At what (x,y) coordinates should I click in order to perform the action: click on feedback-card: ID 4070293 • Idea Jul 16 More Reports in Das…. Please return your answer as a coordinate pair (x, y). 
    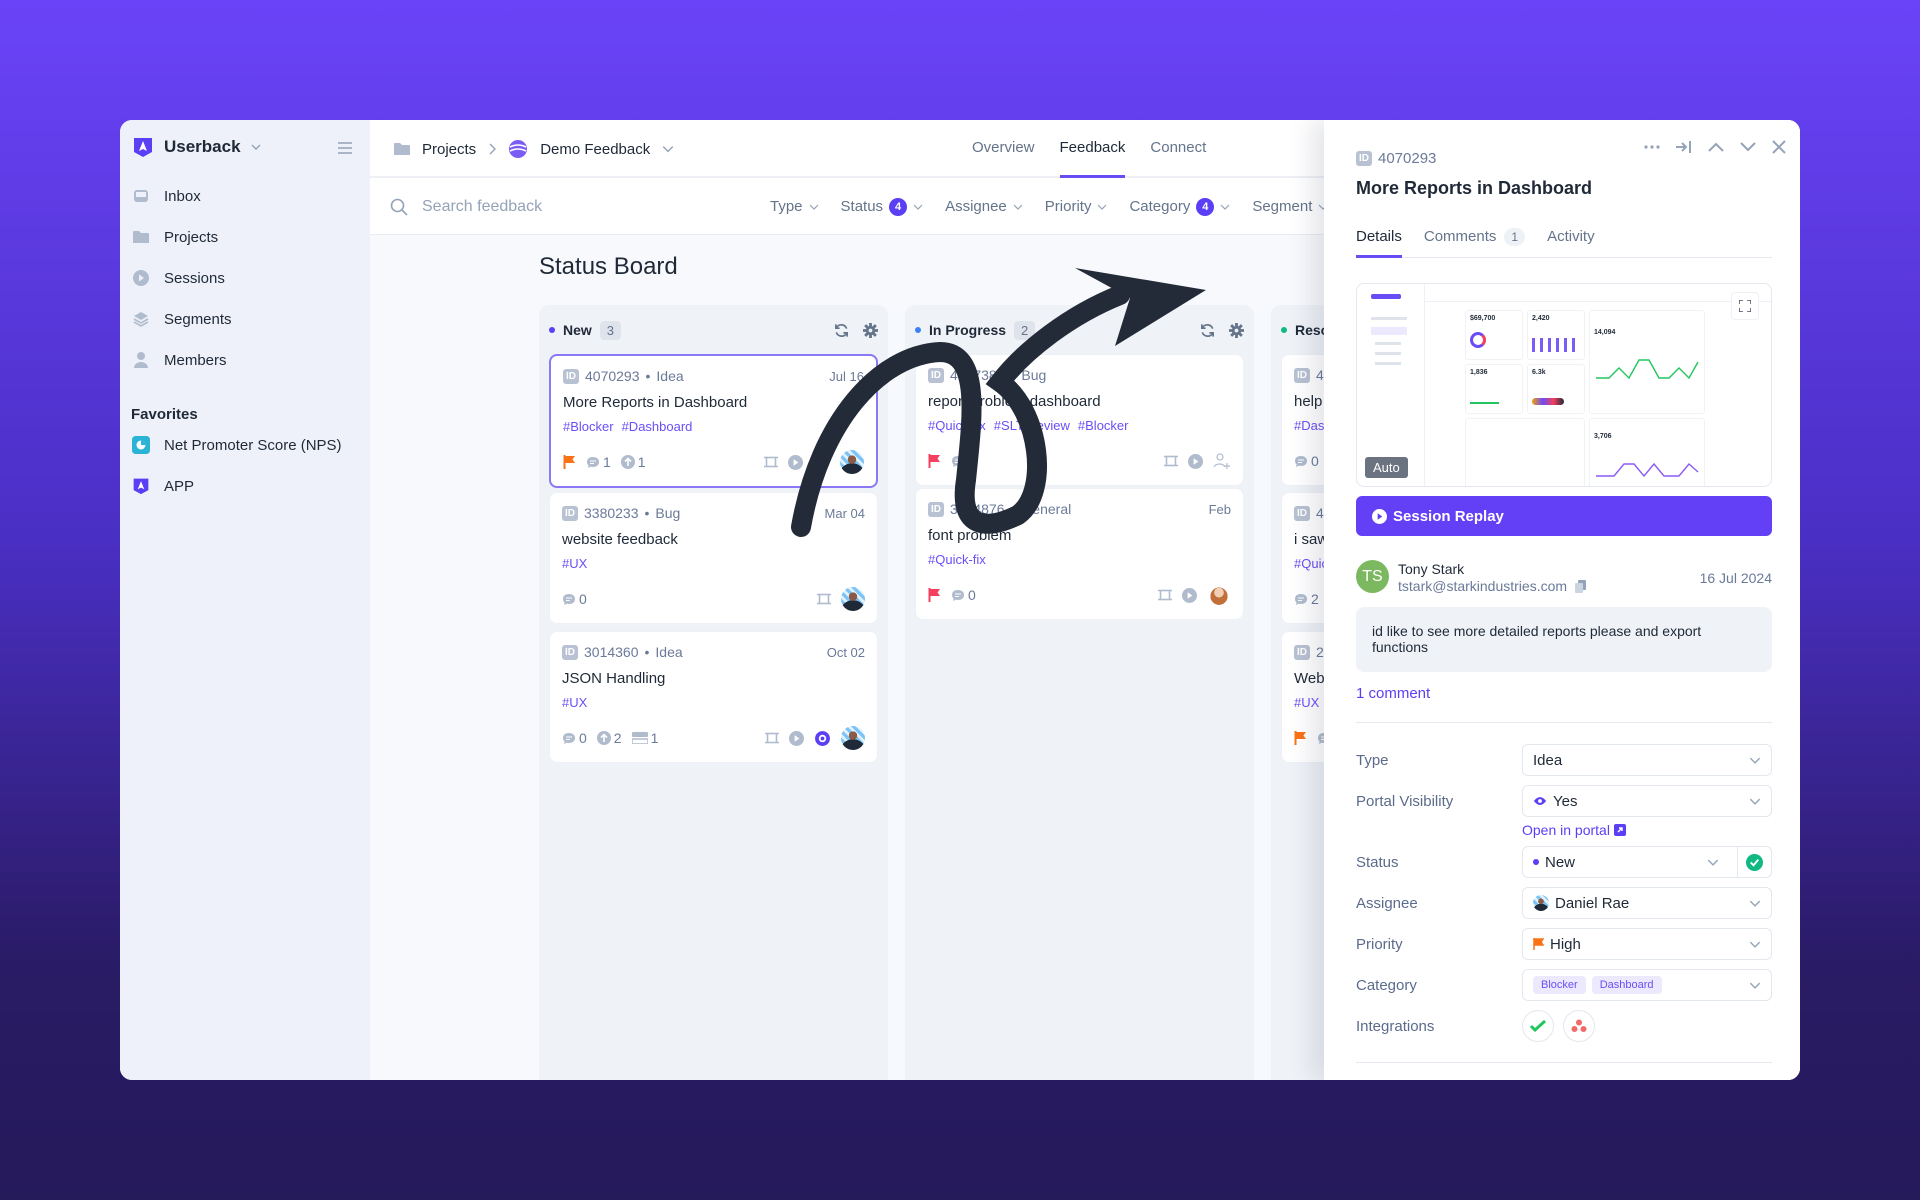
    Looking at the image, I should click on (713, 421).